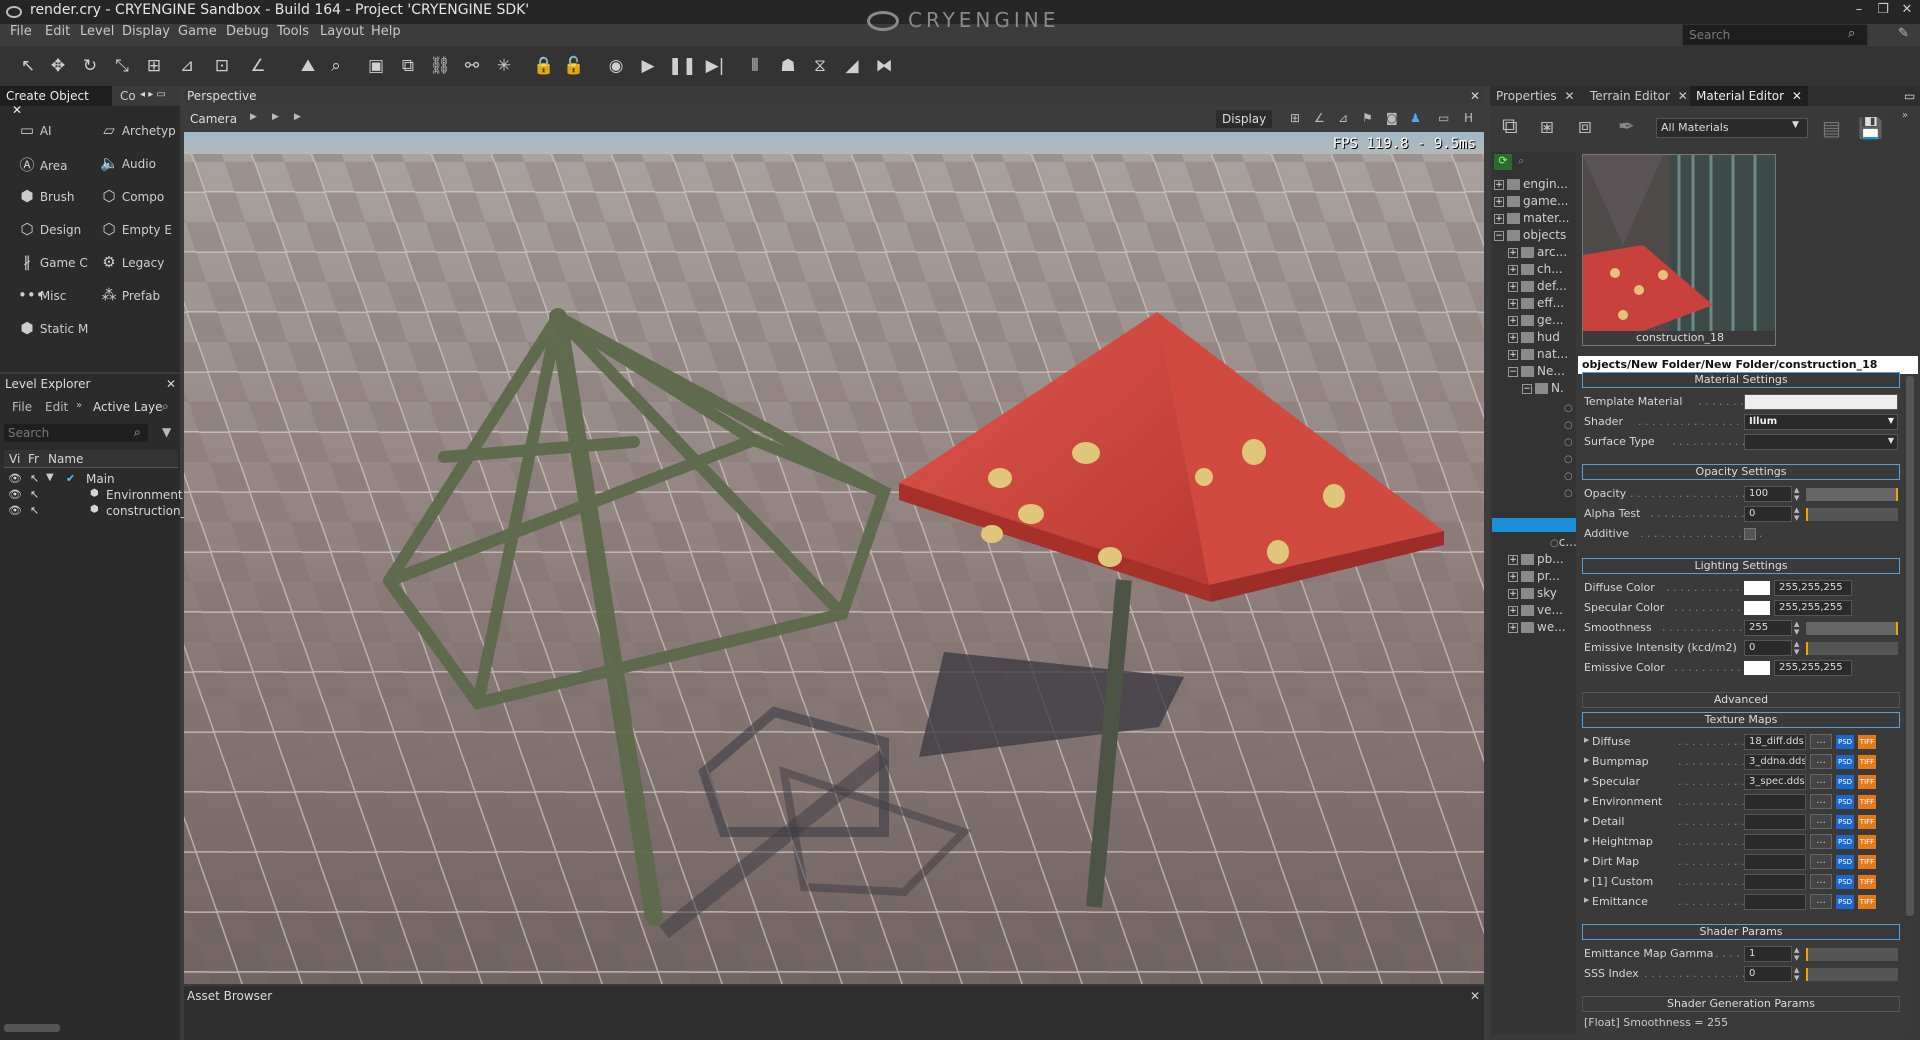 The image size is (1920, 1040). I want to click on layer-environment: Environment, so click(144, 495).